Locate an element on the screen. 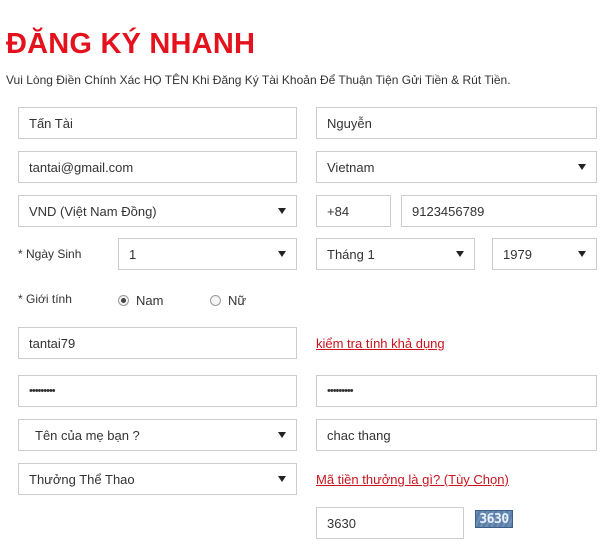 The image size is (606, 549). last-name-input is located at coordinates (456, 123).